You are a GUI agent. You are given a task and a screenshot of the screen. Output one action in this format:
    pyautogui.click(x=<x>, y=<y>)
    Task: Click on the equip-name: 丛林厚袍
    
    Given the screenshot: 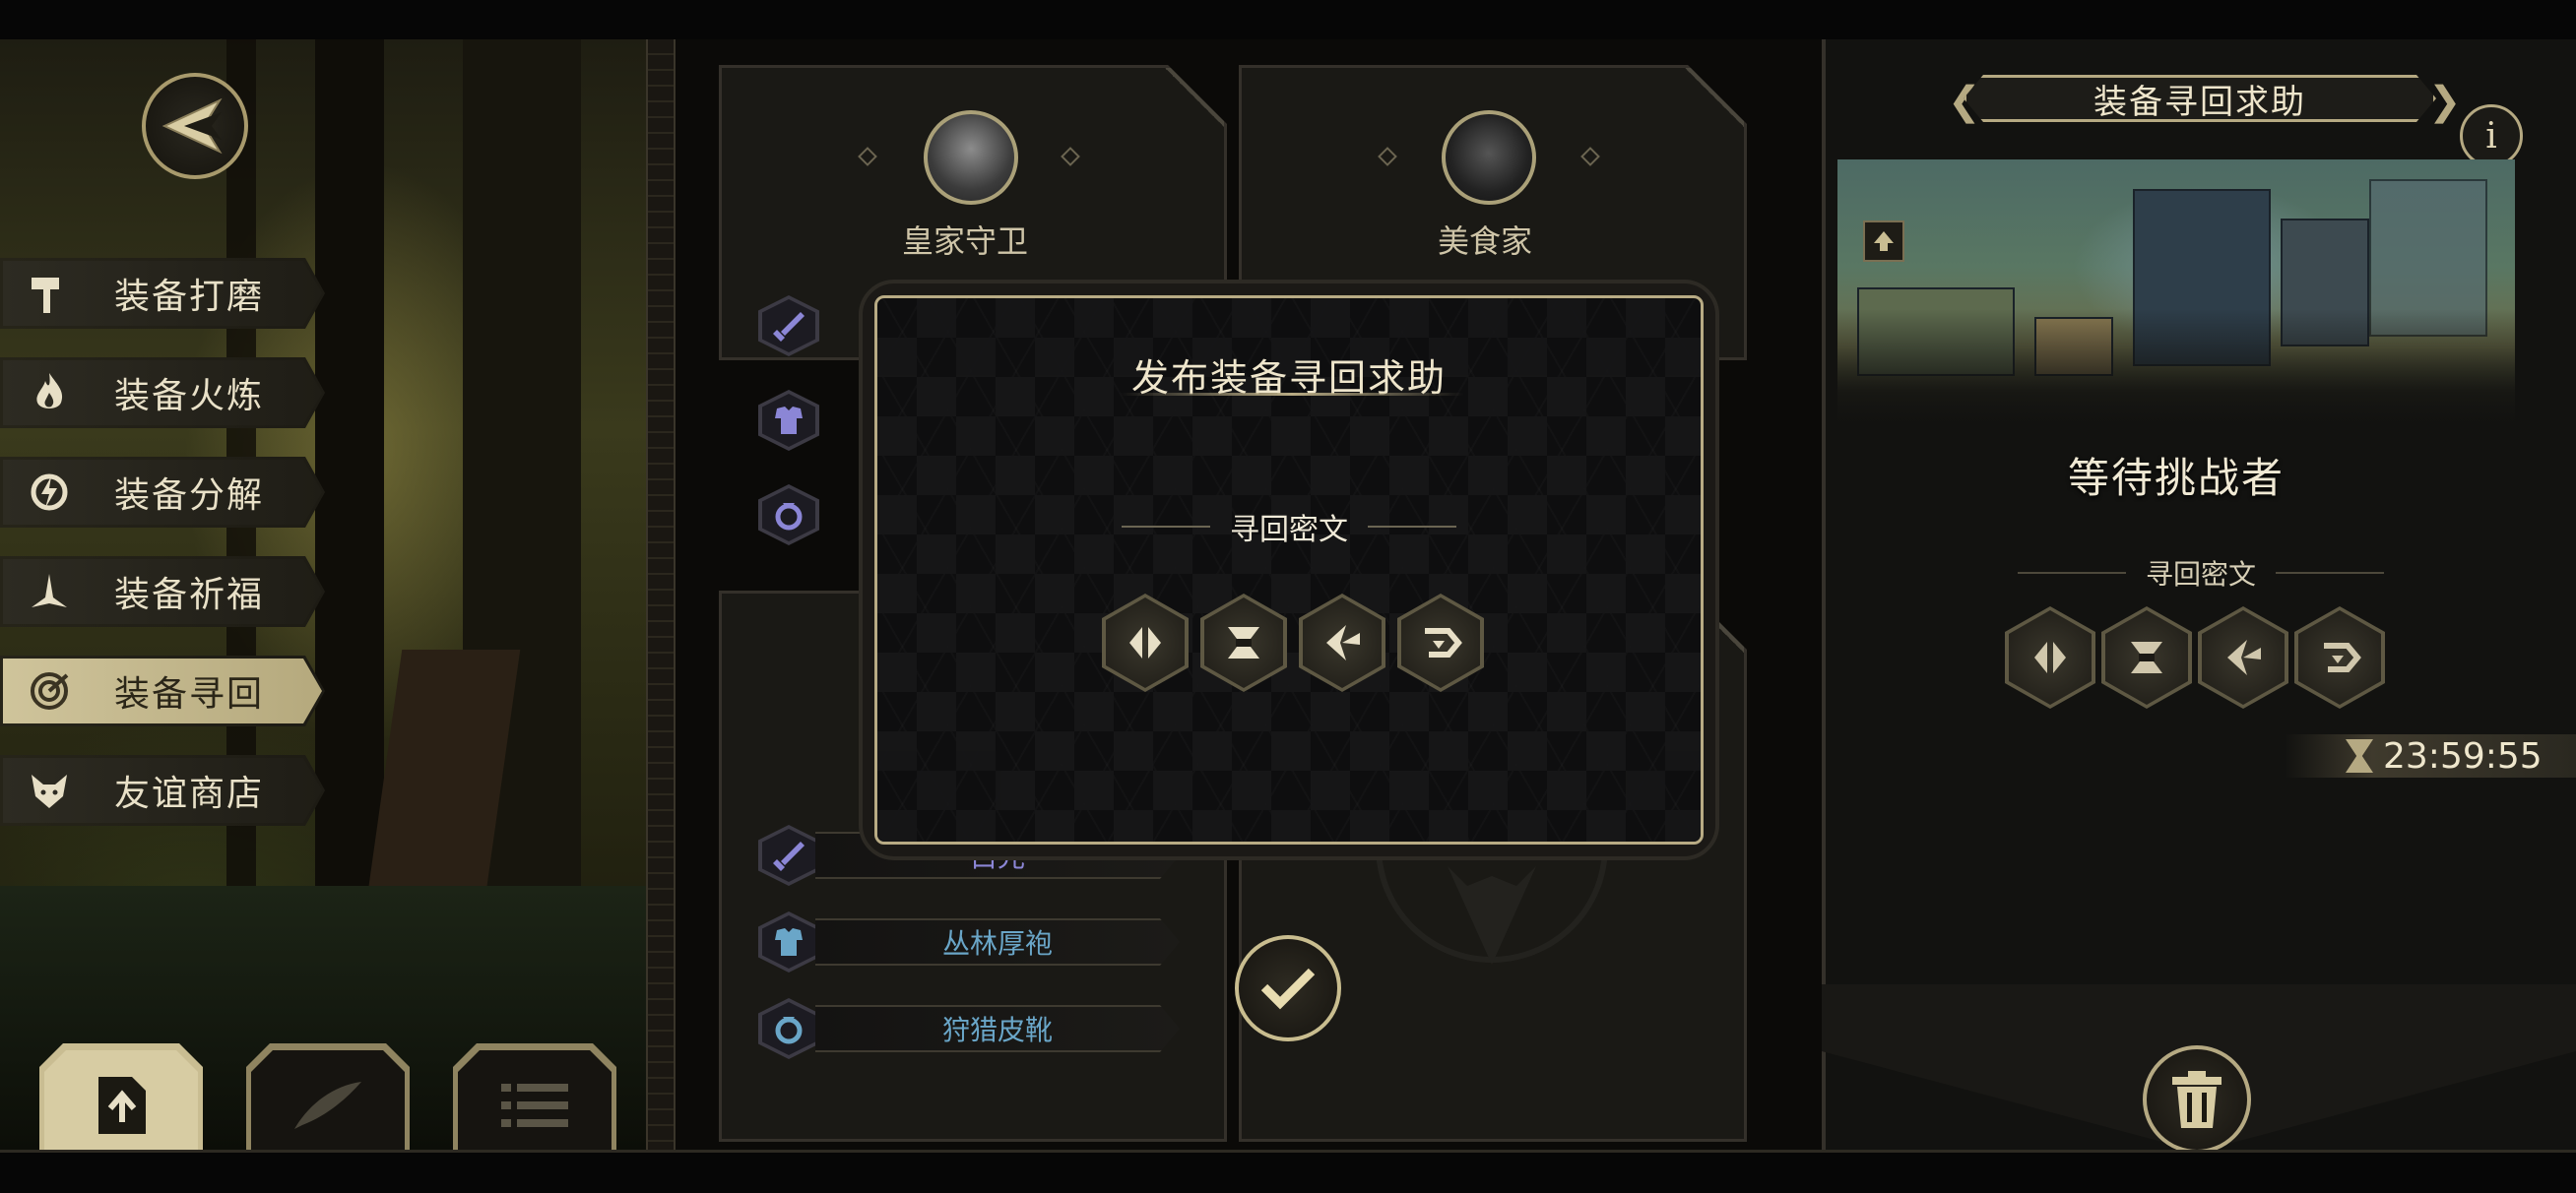 What is the action you would take?
    pyautogui.click(x=997, y=942)
    